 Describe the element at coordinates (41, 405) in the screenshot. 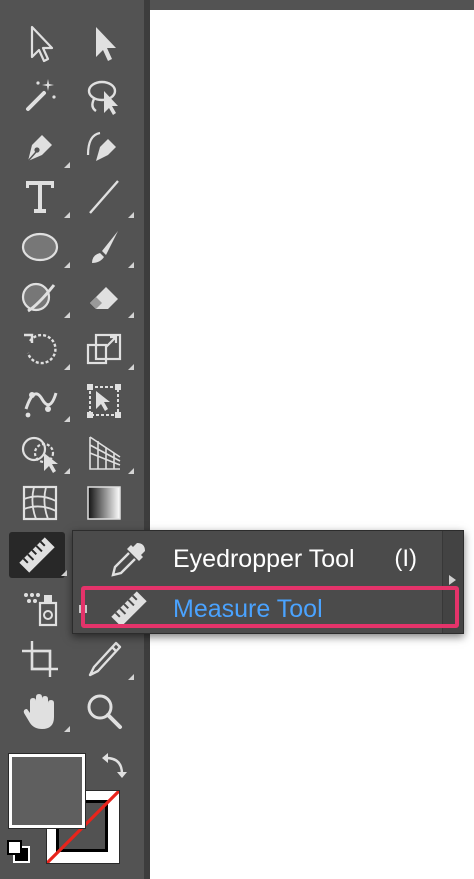

I see `puppet-warp-icon` at that location.